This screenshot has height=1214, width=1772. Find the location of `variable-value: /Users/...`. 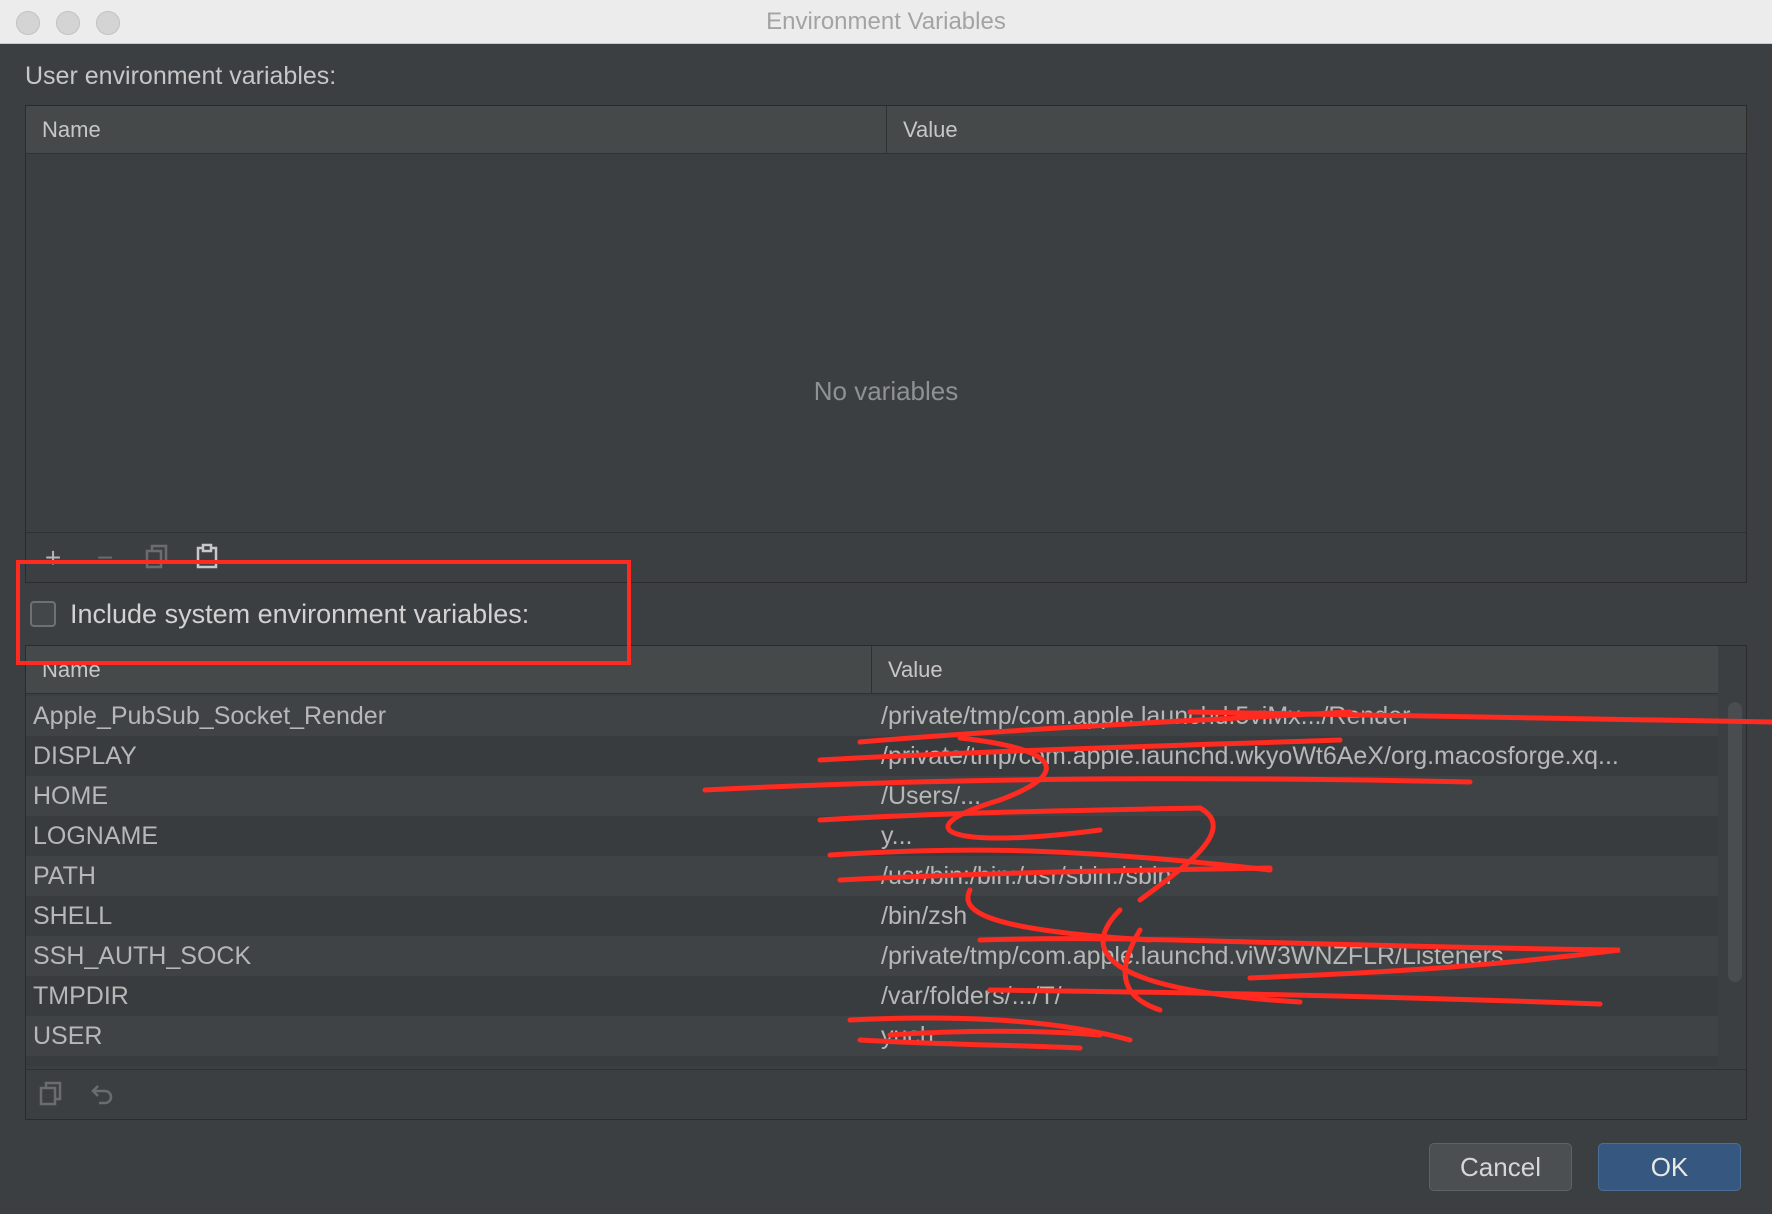

variable-value: /Users/... is located at coordinates (931, 796).